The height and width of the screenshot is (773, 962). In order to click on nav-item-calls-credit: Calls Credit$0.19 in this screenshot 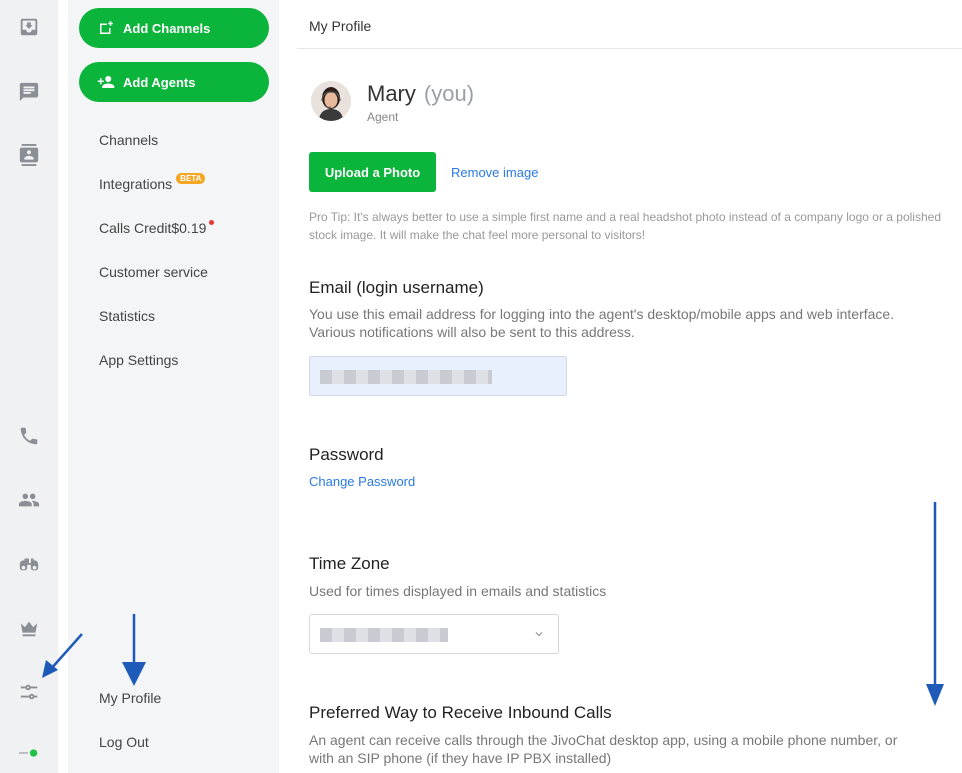, I will do `click(157, 228)`.